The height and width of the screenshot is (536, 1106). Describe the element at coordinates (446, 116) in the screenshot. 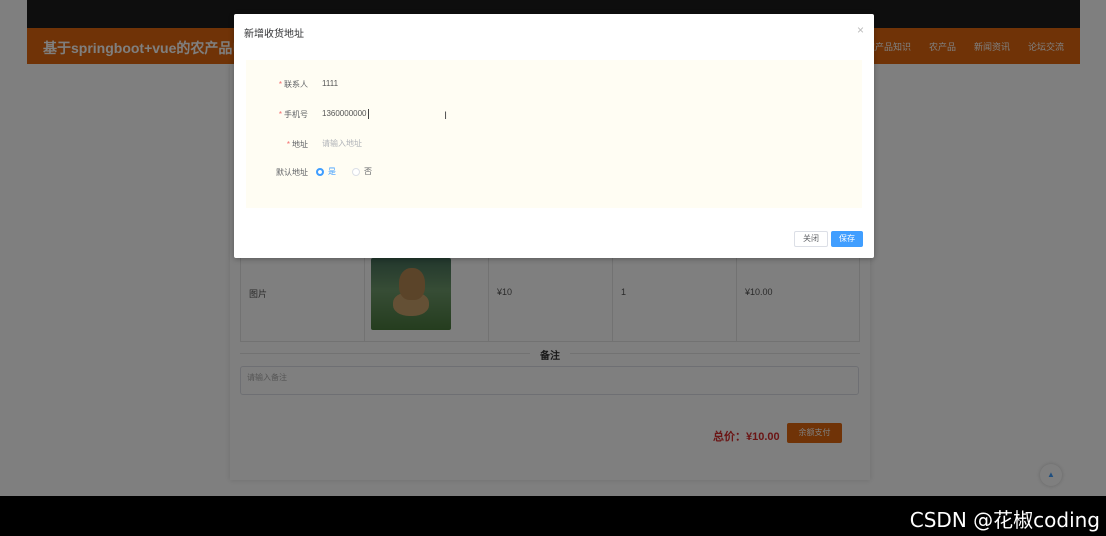

I see `ibeam-cursor-icon: I` at that location.